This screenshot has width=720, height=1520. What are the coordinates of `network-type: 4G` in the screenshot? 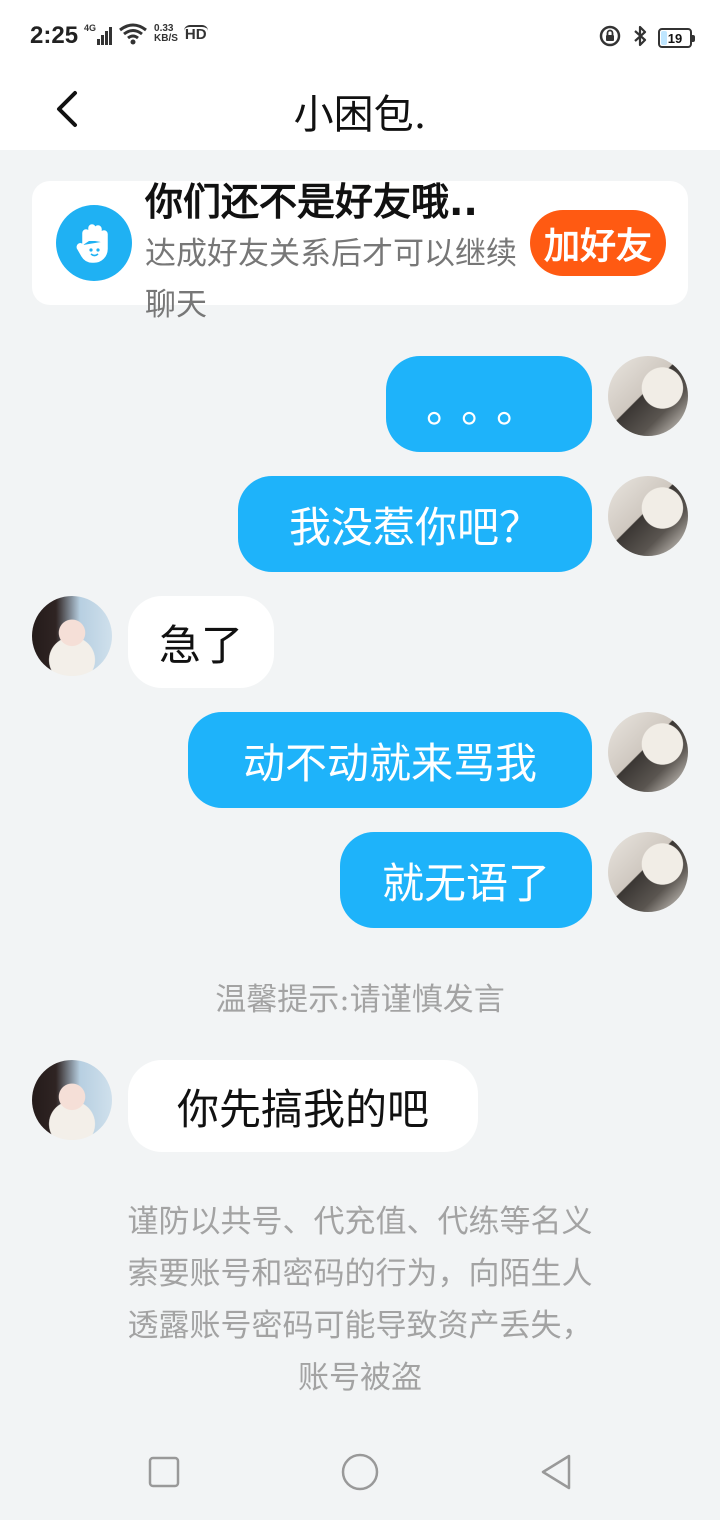 It's located at (90, 28).